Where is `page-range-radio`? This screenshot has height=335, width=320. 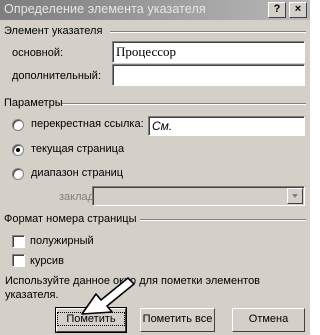
page-range-radio is located at coordinates (18, 174).